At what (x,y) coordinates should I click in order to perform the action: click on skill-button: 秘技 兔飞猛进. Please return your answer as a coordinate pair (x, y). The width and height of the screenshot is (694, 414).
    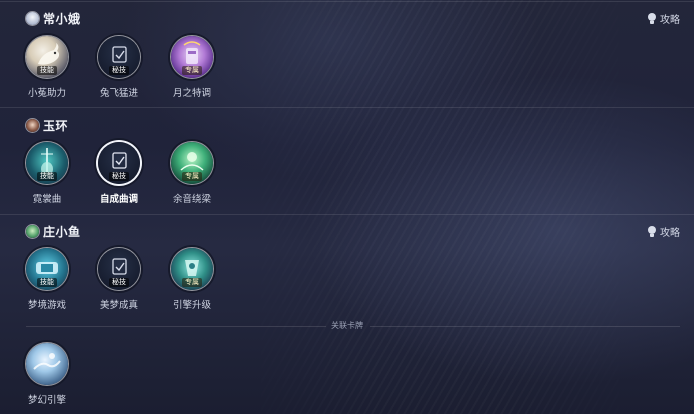
    Looking at the image, I should click on (119, 67).